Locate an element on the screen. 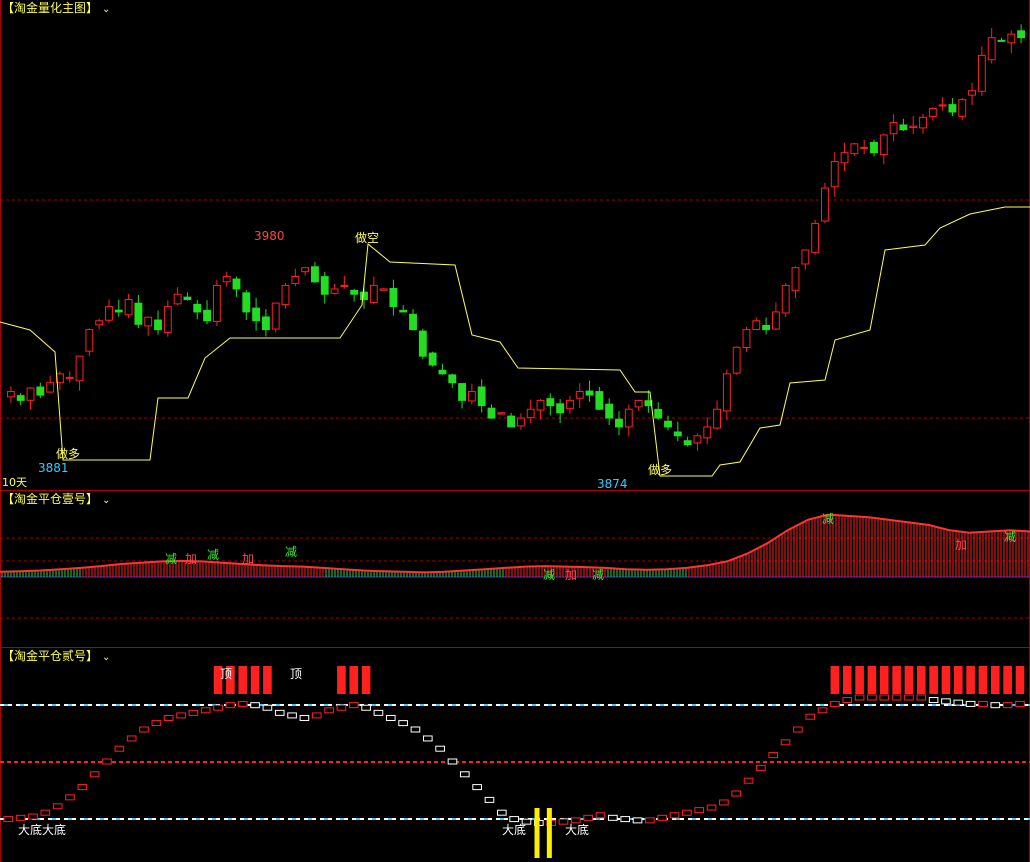 This screenshot has height=862, width=1030. p2-title-text: 【淘金平仓贰号】 is located at coordinates (50, 656).